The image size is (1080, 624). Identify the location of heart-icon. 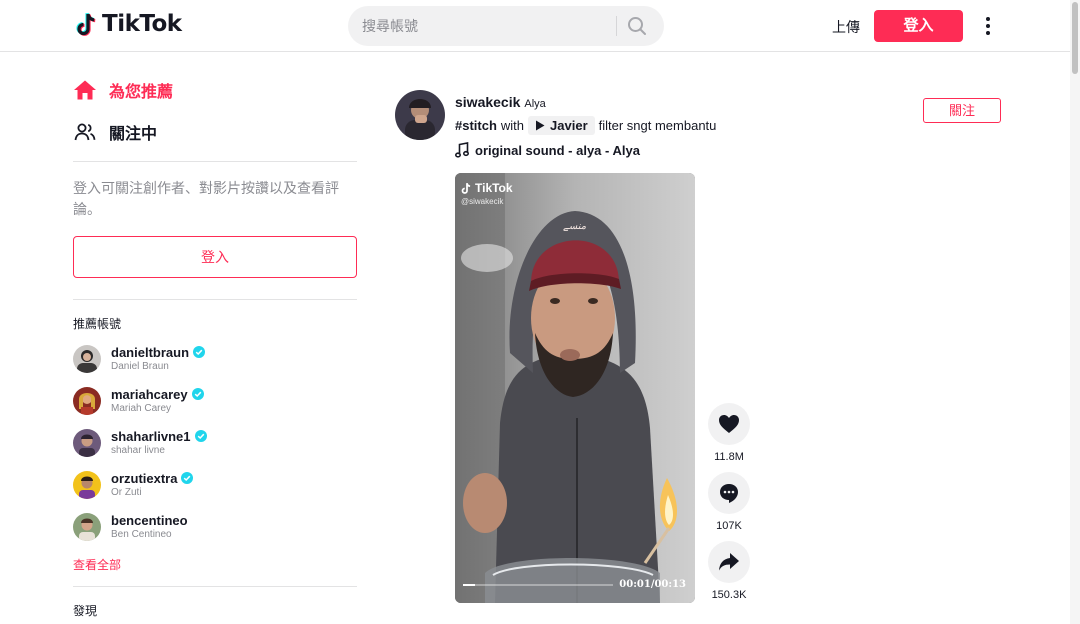
(729, 424).